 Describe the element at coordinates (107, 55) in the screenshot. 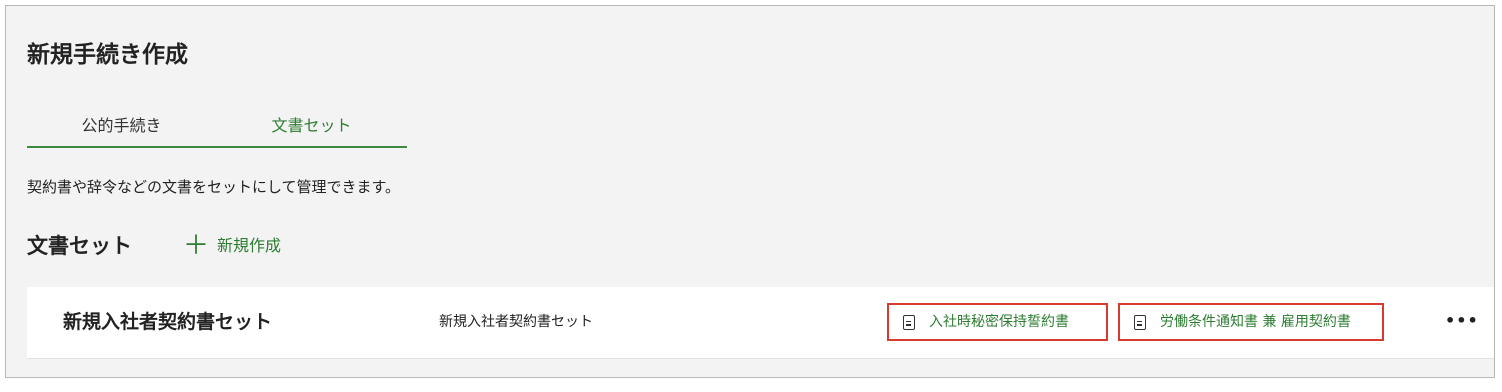

I see `page-title: 新規手続き作成` at that location.